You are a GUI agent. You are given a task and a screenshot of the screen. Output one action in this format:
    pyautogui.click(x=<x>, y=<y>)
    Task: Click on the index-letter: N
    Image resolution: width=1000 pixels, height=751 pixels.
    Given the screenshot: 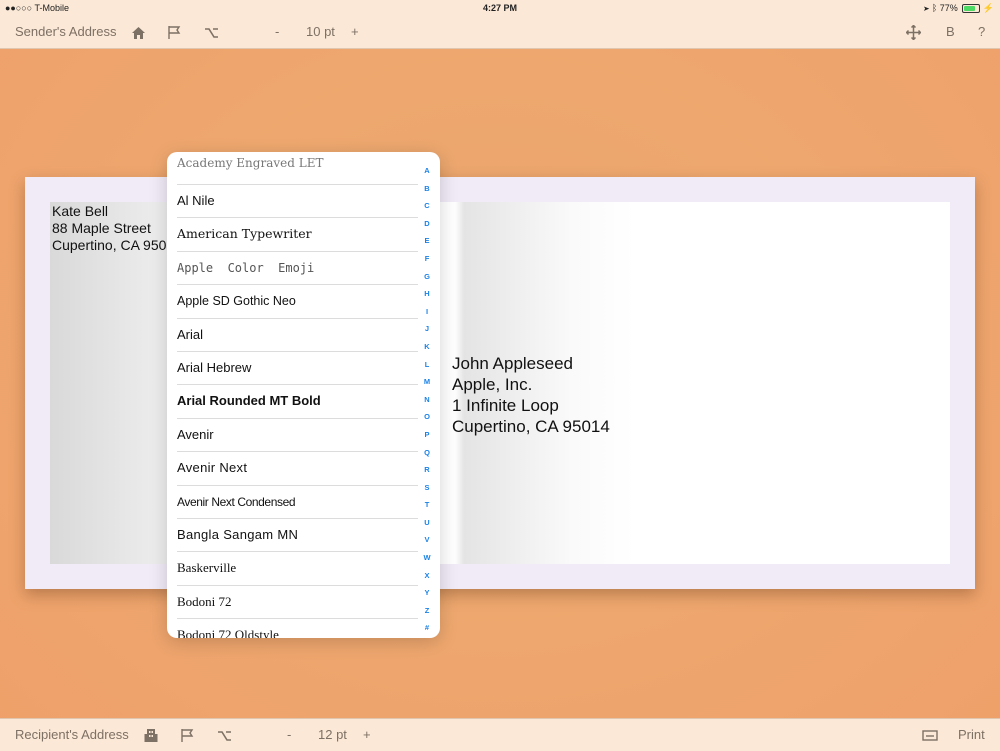 What is the action you would take?
    pyautogui.click(x=427, y=400)
    